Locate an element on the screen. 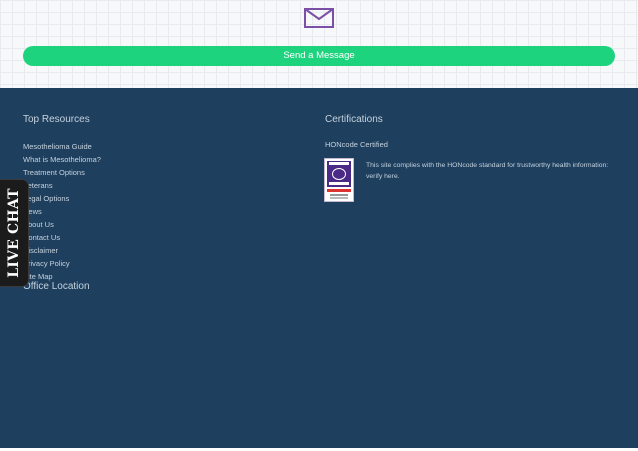  resource-link-legal-options: Legal Options is located at coordinates (62, 198).